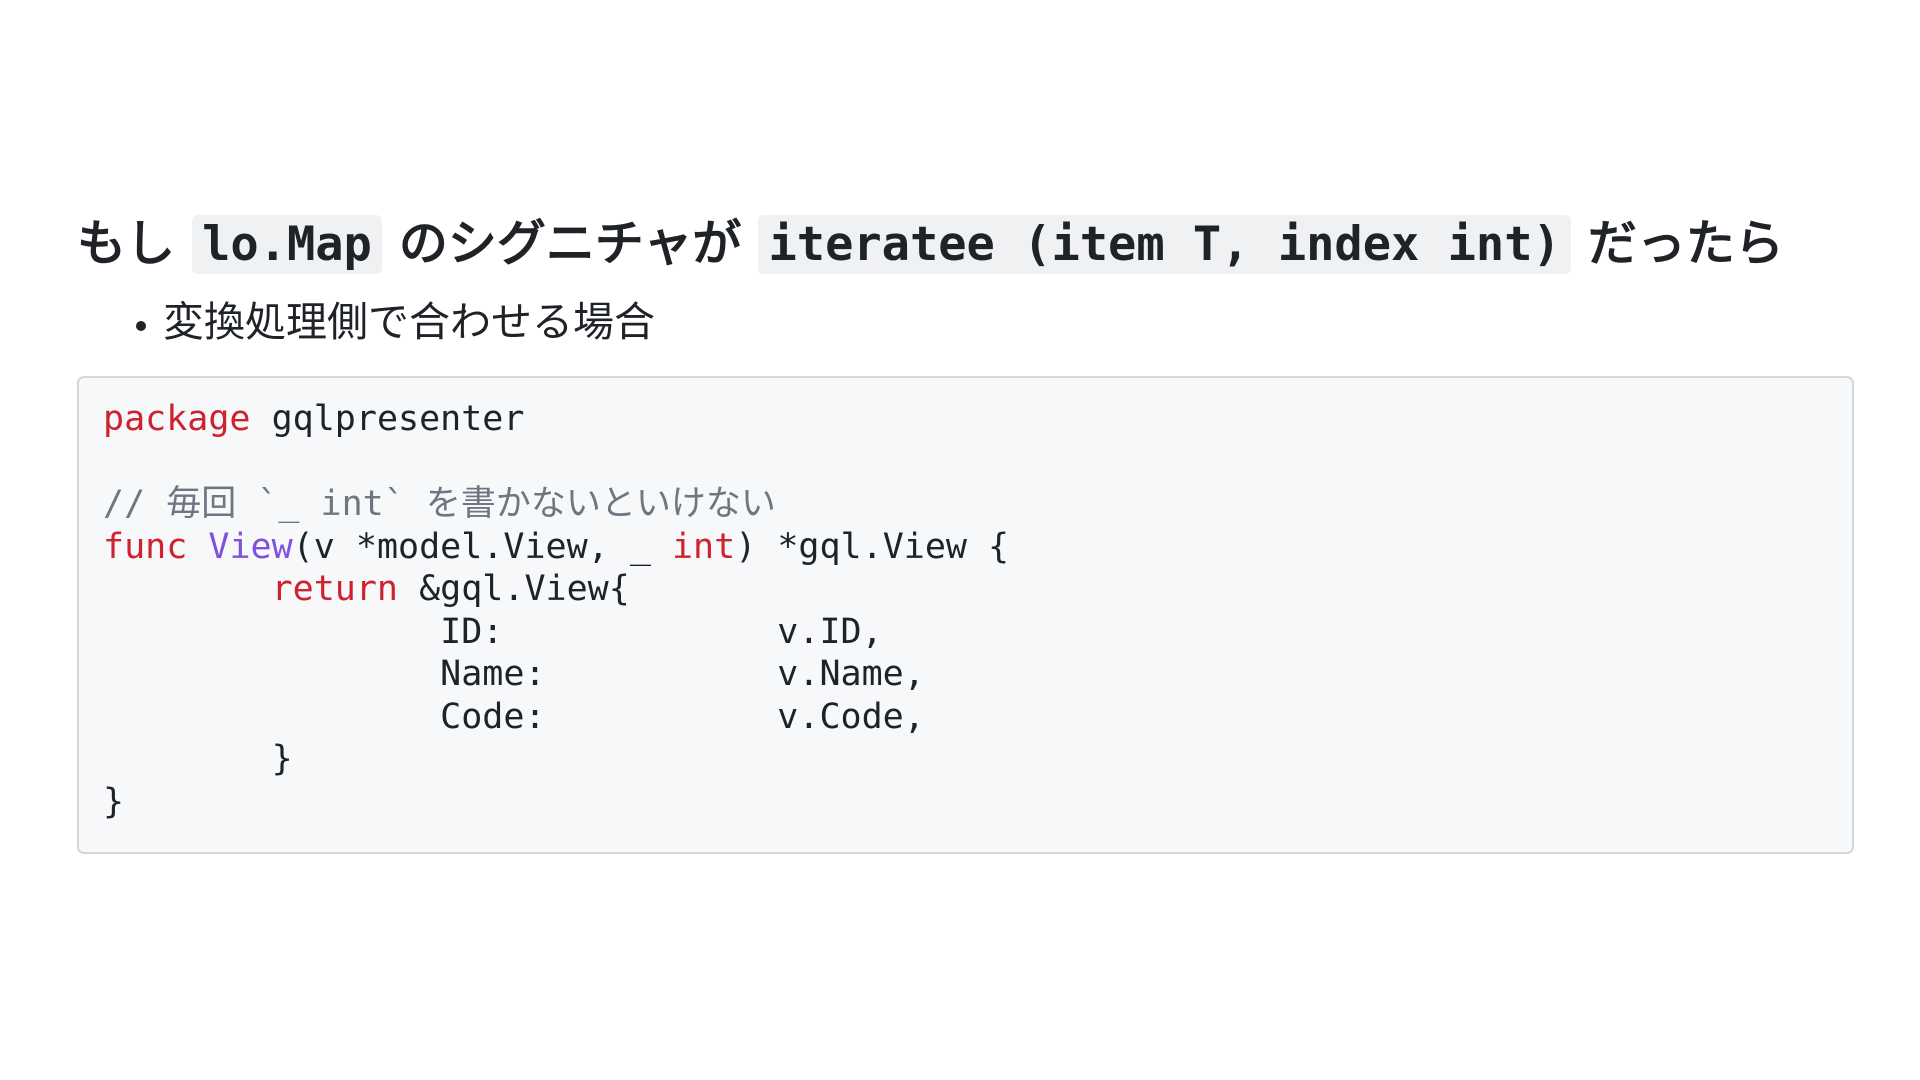 This screenshot has height=1080, width=1920. Describe the element at coordinates (250, 546) in the screenshot. I see `code-function-name: View` at that location.